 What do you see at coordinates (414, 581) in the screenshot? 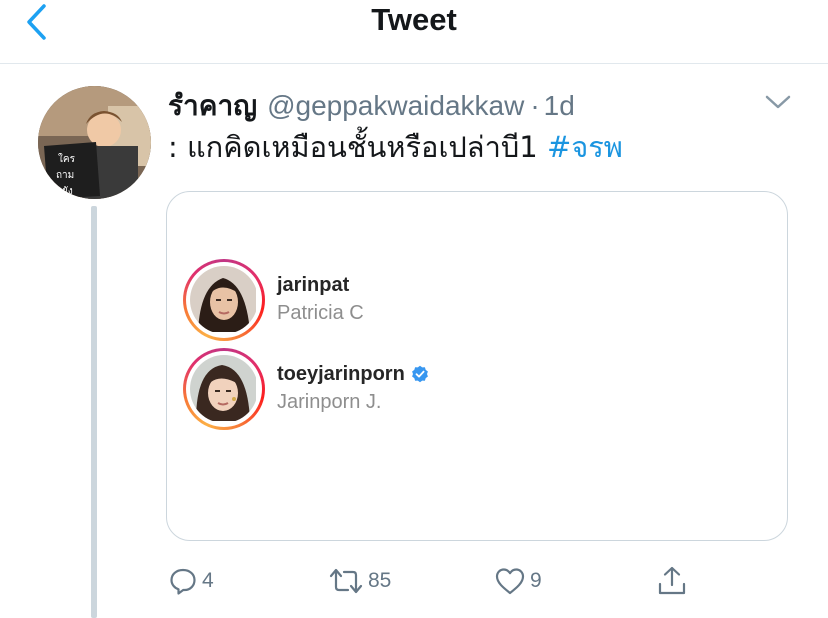
I see `tweet-actions: 4 85 9` at bounding box center [414, 581].